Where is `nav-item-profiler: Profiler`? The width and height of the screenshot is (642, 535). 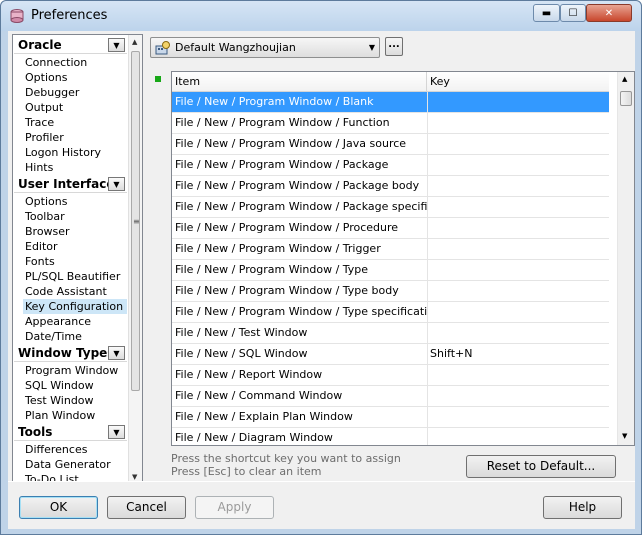
nav-item-profiler: Profiler is located at coordinates (75, 137).